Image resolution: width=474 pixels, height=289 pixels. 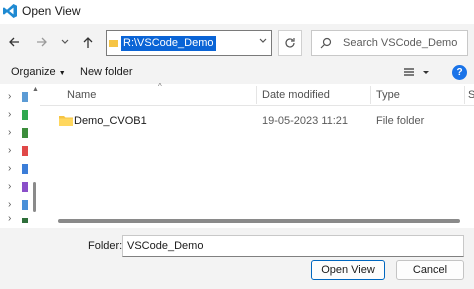 What do you see at coordinates (296, 95) in the screenshot?
I see `column-date-modified: Date modified` at bounding box center [296, 95].